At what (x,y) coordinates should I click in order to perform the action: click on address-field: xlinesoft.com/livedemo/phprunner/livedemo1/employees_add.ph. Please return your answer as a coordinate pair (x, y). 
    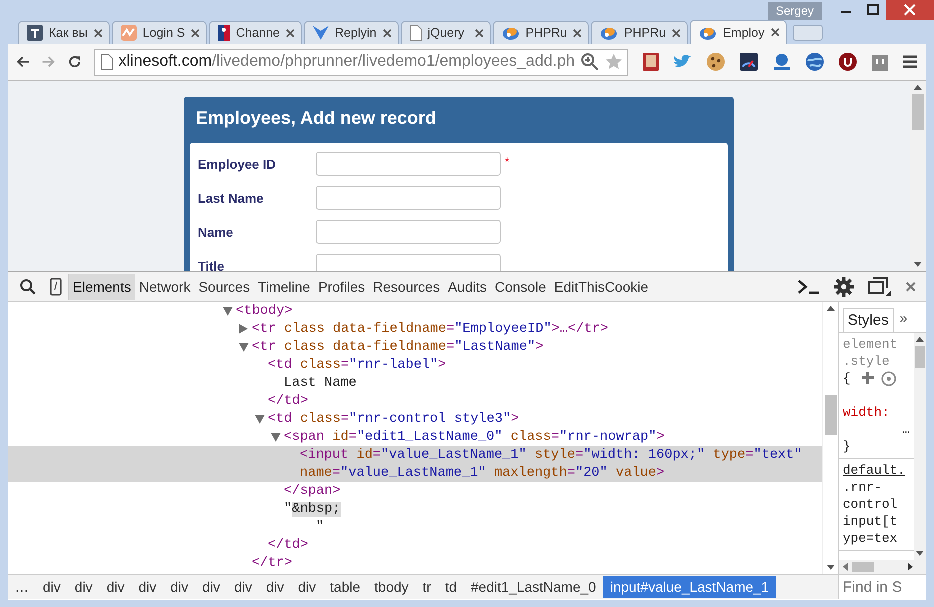
    Looking at the image, I should click on (361, 62).